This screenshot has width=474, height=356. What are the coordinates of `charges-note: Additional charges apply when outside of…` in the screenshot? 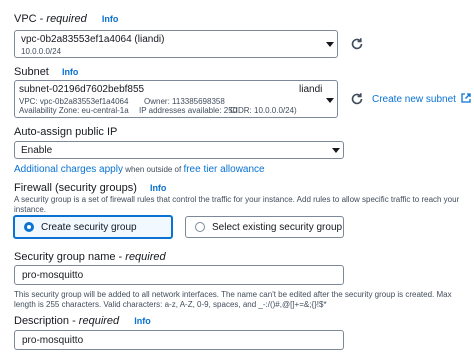 It's located at (139, 169).